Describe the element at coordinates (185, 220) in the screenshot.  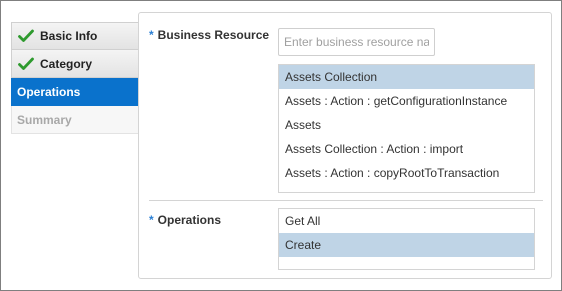
I see `operations-label: * Operations` at that location.